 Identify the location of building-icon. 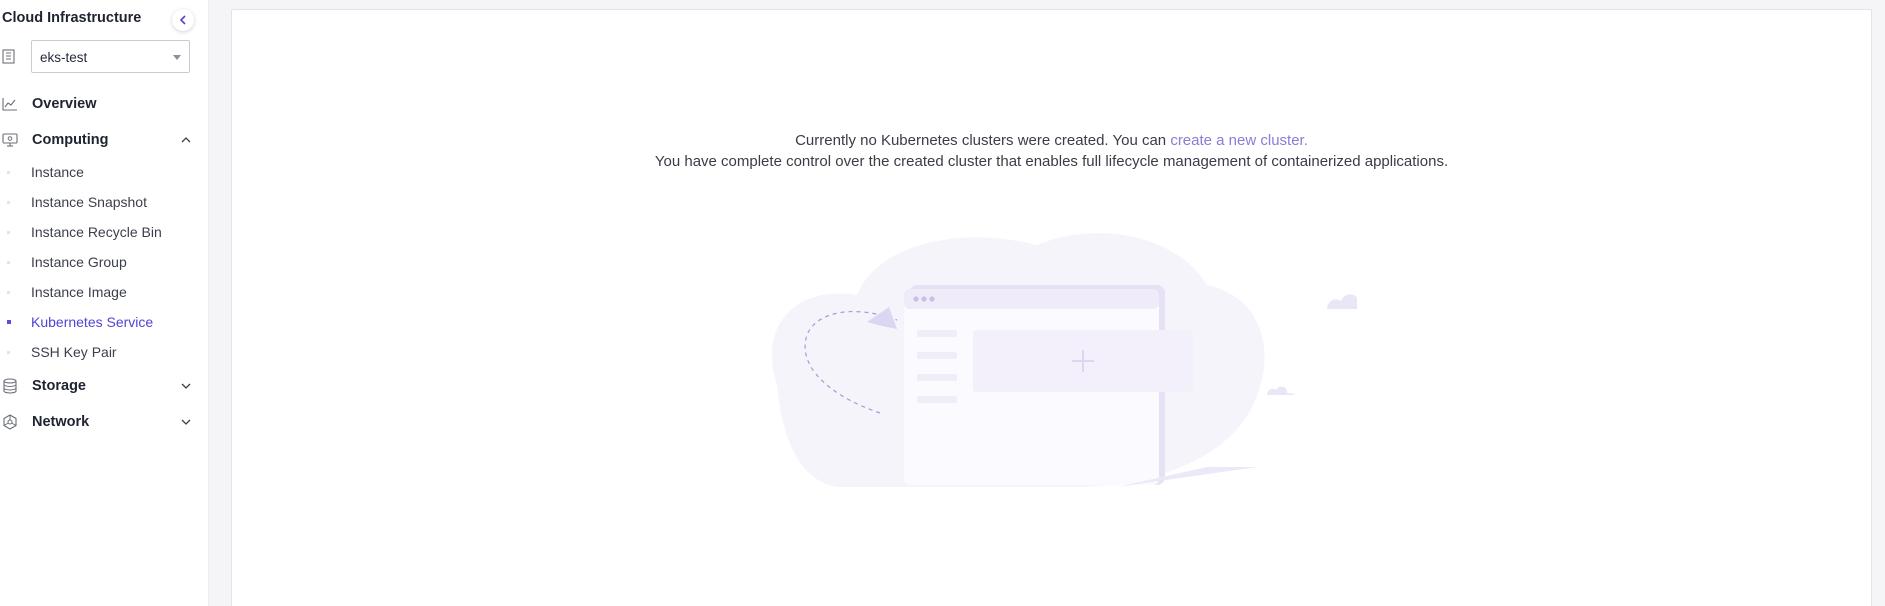
(8, 56).